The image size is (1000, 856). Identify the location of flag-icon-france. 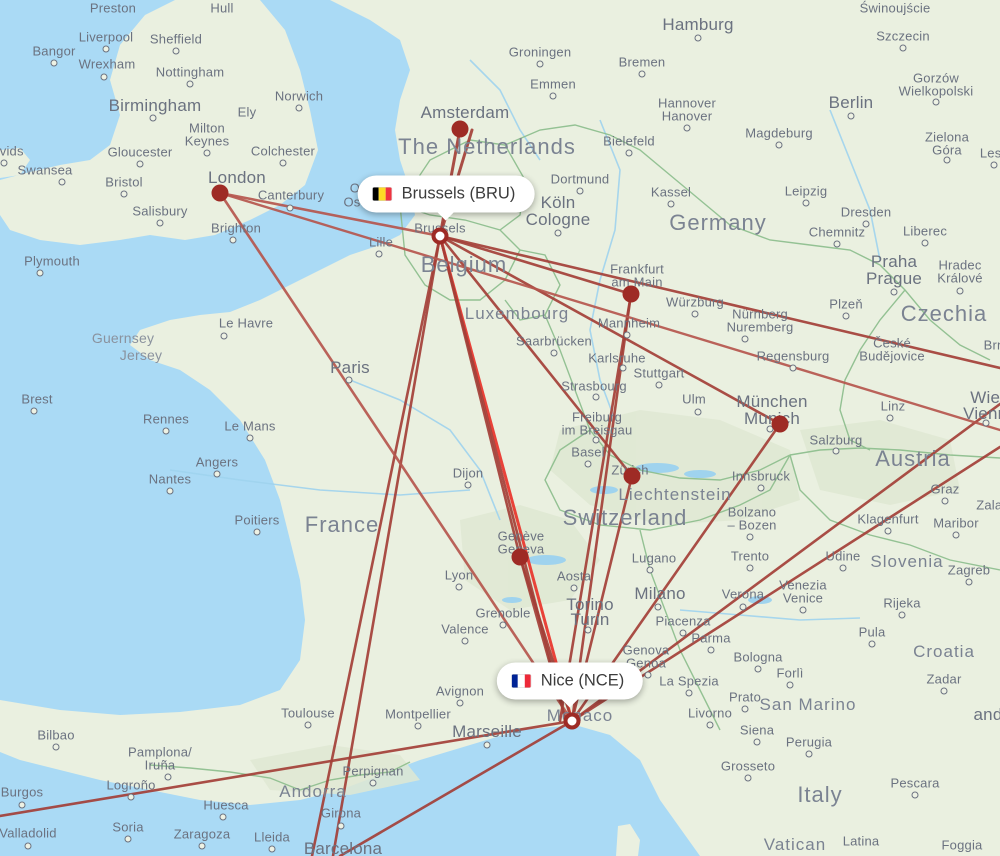
(521, 681).